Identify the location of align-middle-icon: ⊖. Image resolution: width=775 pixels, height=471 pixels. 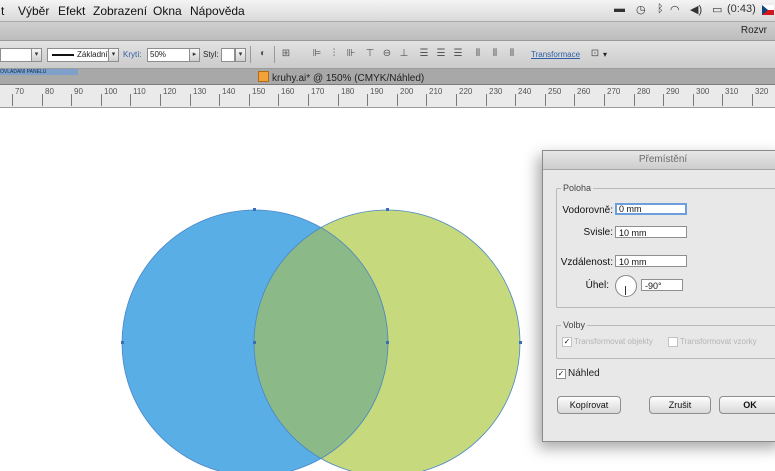
(387, 54).